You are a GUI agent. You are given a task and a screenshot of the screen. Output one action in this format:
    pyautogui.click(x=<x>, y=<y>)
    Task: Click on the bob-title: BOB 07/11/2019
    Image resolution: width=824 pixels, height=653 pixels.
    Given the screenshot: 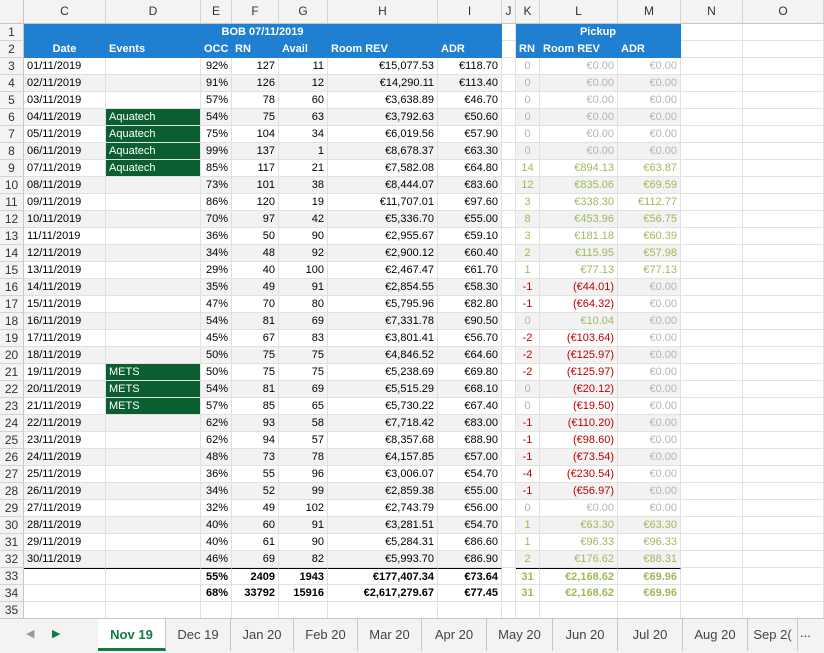 What is the action you would take?
    pyautogui.click(x=263, y=32)
    